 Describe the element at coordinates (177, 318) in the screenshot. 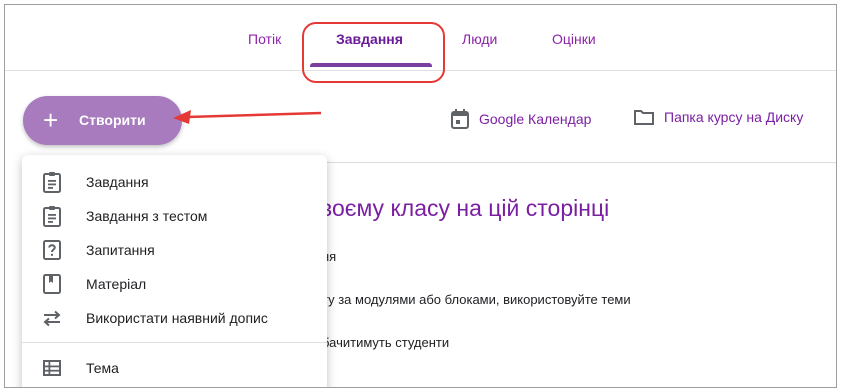

I see `menu-item-label: Використати наявний допис` at that location.